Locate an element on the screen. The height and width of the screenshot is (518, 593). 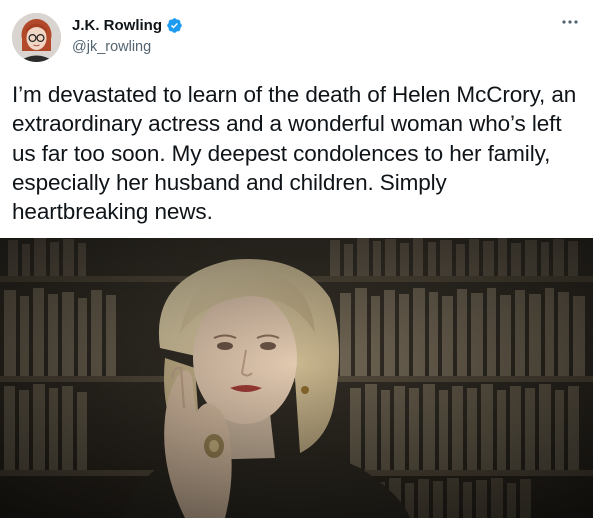
author-display-name: J.K. Rowling is located at coordinates (117, 25).